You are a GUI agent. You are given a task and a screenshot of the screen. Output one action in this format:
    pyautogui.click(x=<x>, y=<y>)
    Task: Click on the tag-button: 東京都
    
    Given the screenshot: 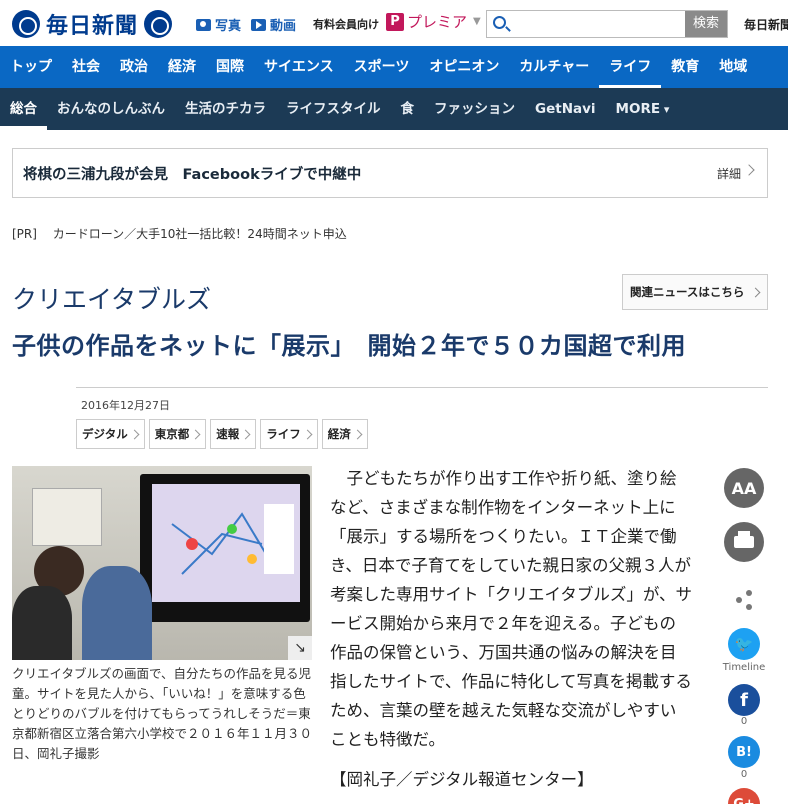 What is the action you would take?
    pyautogui.click(x=177, y=434)
    